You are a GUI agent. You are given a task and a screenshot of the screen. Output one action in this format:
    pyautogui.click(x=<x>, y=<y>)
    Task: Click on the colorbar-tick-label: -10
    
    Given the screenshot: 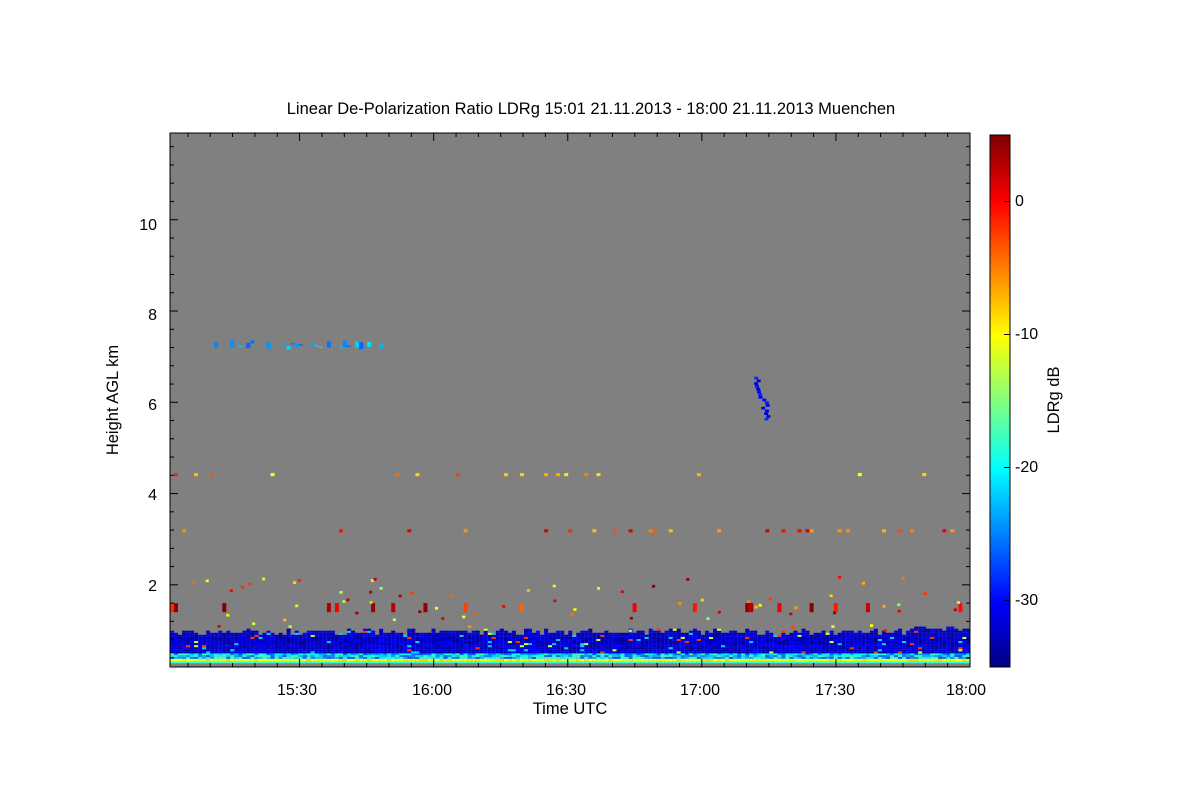 What is the action you would take?
    pyautogui.click(x=1026, y=334)
    